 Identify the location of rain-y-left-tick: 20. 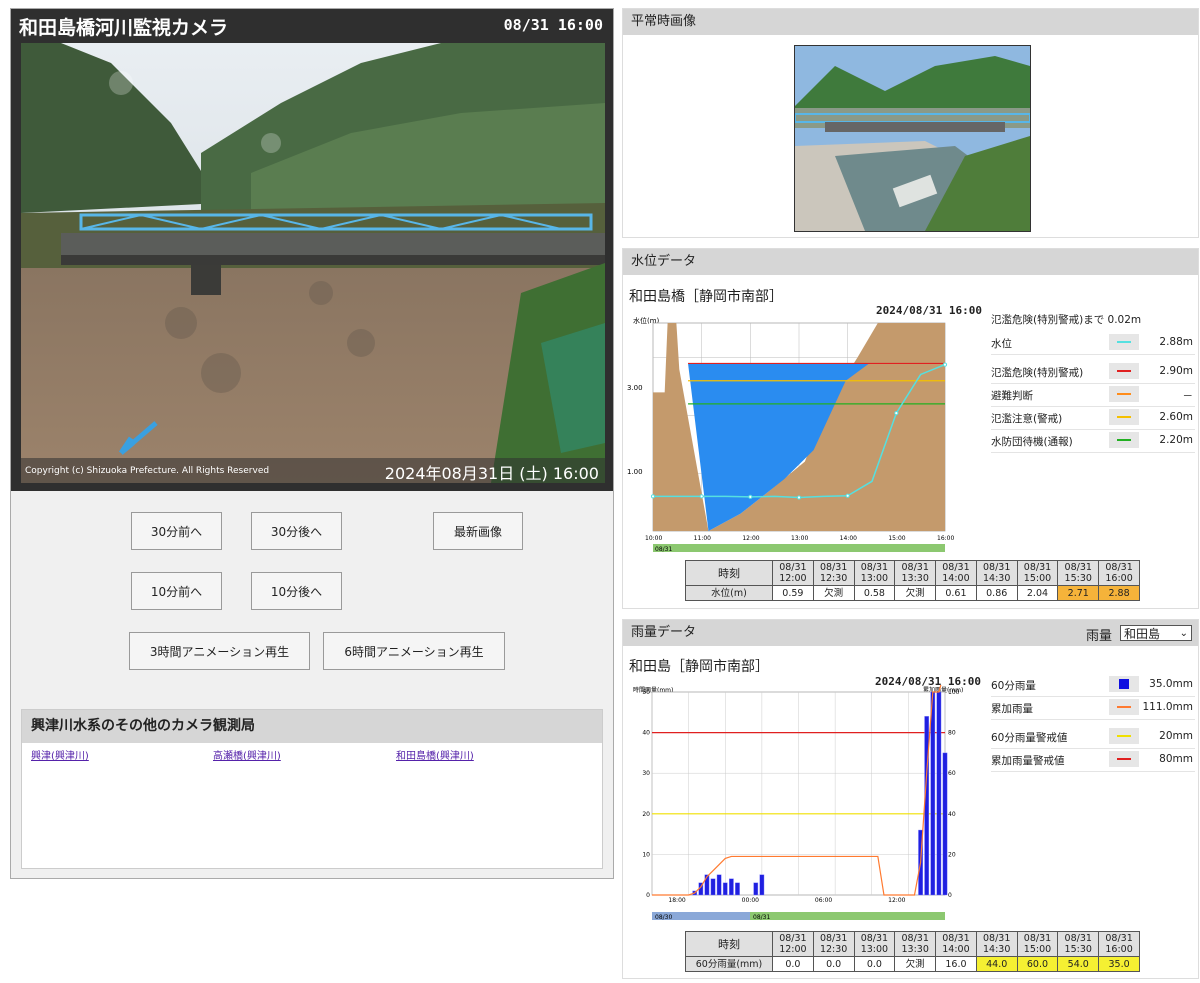
(646, 814).